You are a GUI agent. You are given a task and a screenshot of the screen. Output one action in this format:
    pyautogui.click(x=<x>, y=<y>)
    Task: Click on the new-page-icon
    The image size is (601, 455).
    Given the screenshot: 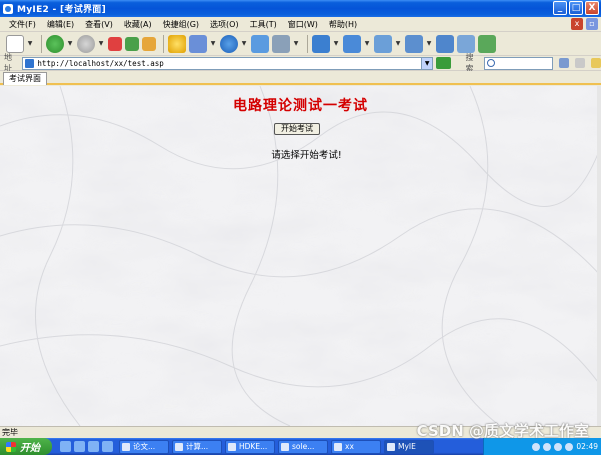 What is the action you would take?
    pyautogui.click(x=15, y=43)
    